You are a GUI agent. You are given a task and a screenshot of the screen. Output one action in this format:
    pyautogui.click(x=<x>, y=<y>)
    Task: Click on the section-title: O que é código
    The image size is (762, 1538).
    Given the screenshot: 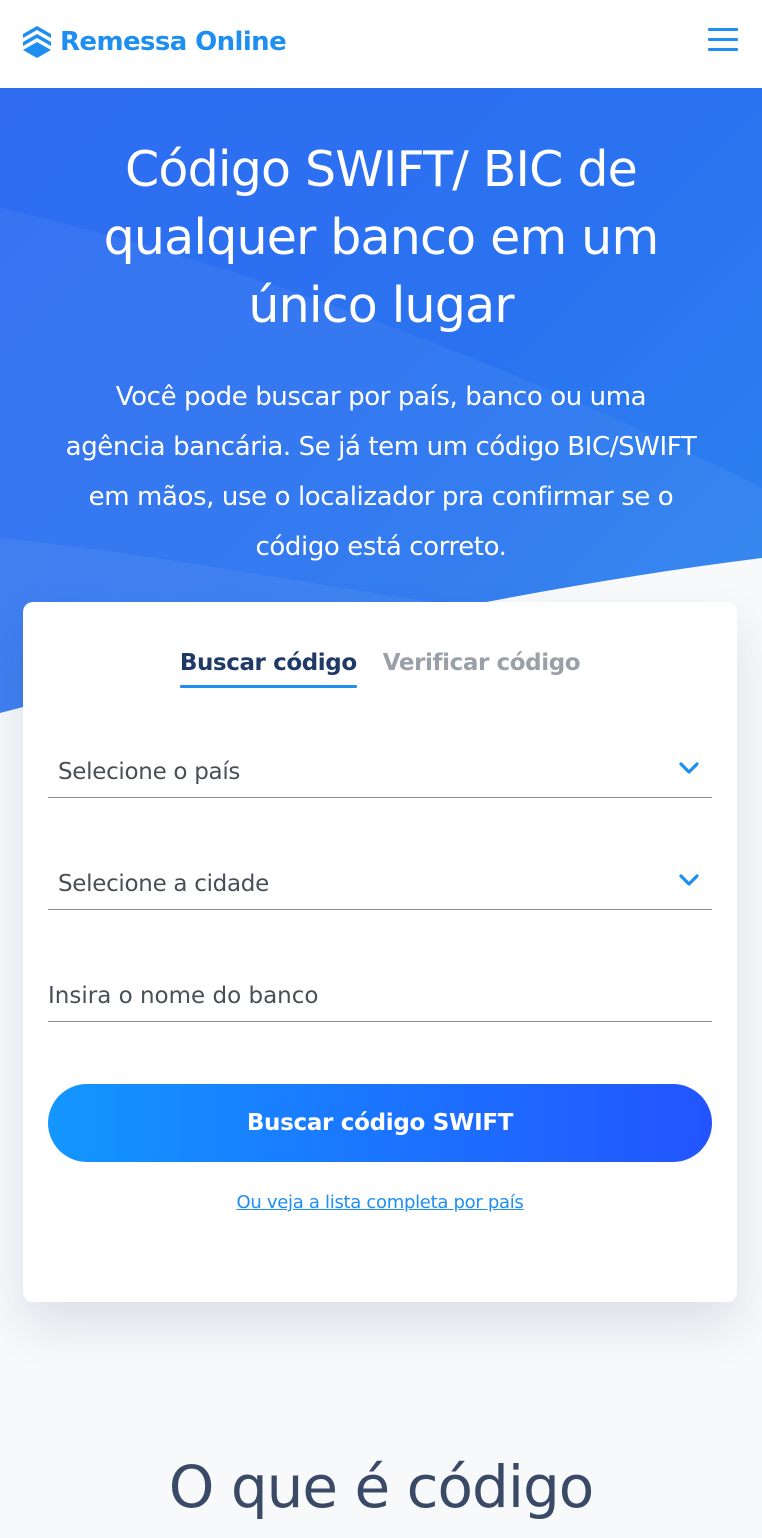 What is the action you would take?
    pyautogui.click(x=381, y=1487)
    